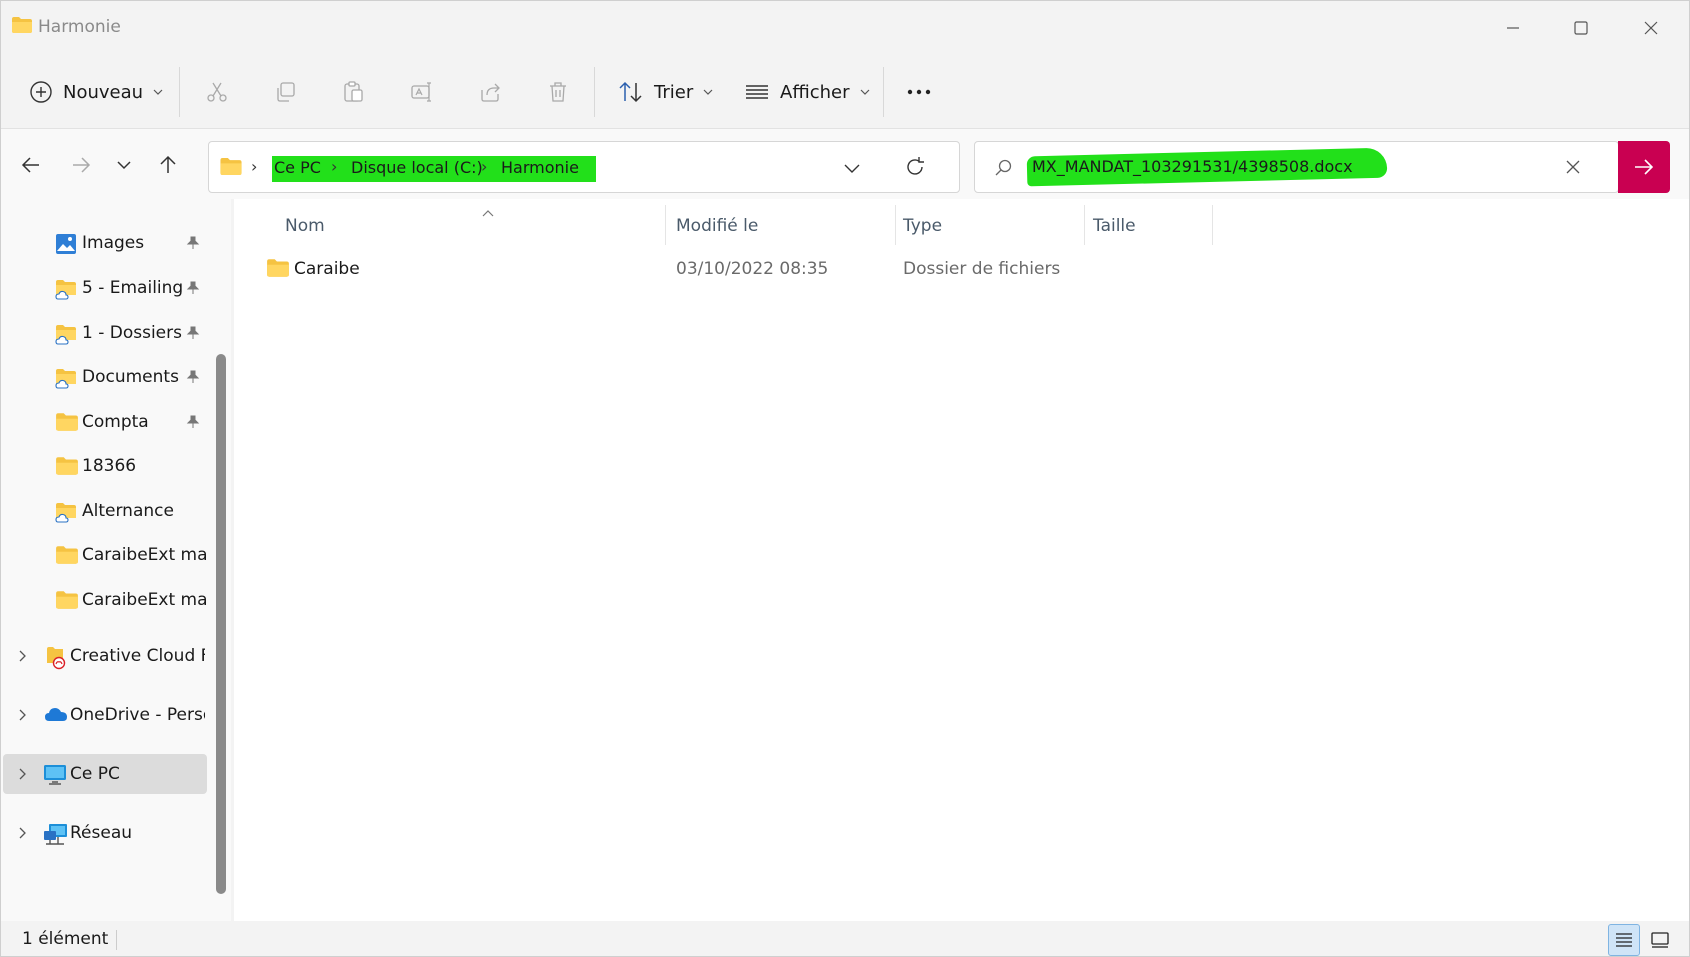 Image resolution: width=1690 pixels, height=957 pixels. Describe the element at coordinates (56, 837) in the screenshot. I see `network-icon` at that location.